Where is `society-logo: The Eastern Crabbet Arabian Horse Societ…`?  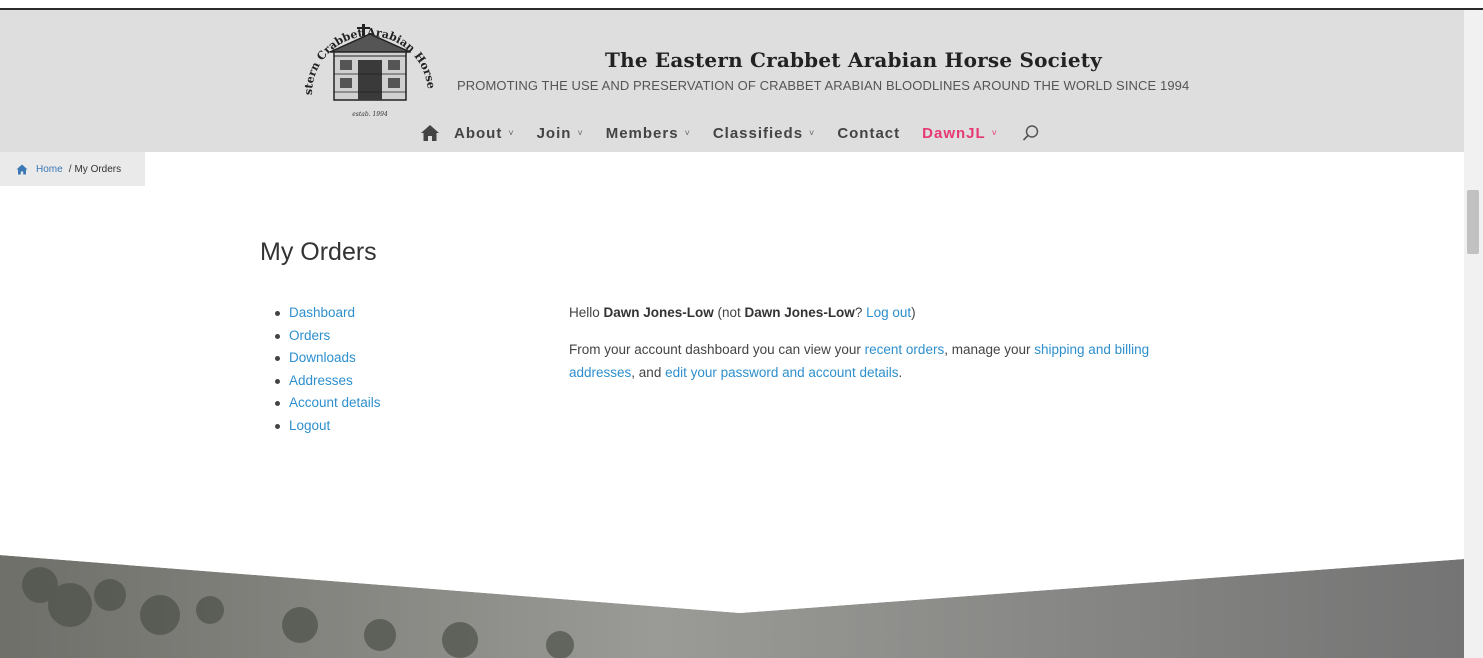 society-logo: The Eastern Crabbet Arabian Horse Societ… is located at coordinates (370, 69).